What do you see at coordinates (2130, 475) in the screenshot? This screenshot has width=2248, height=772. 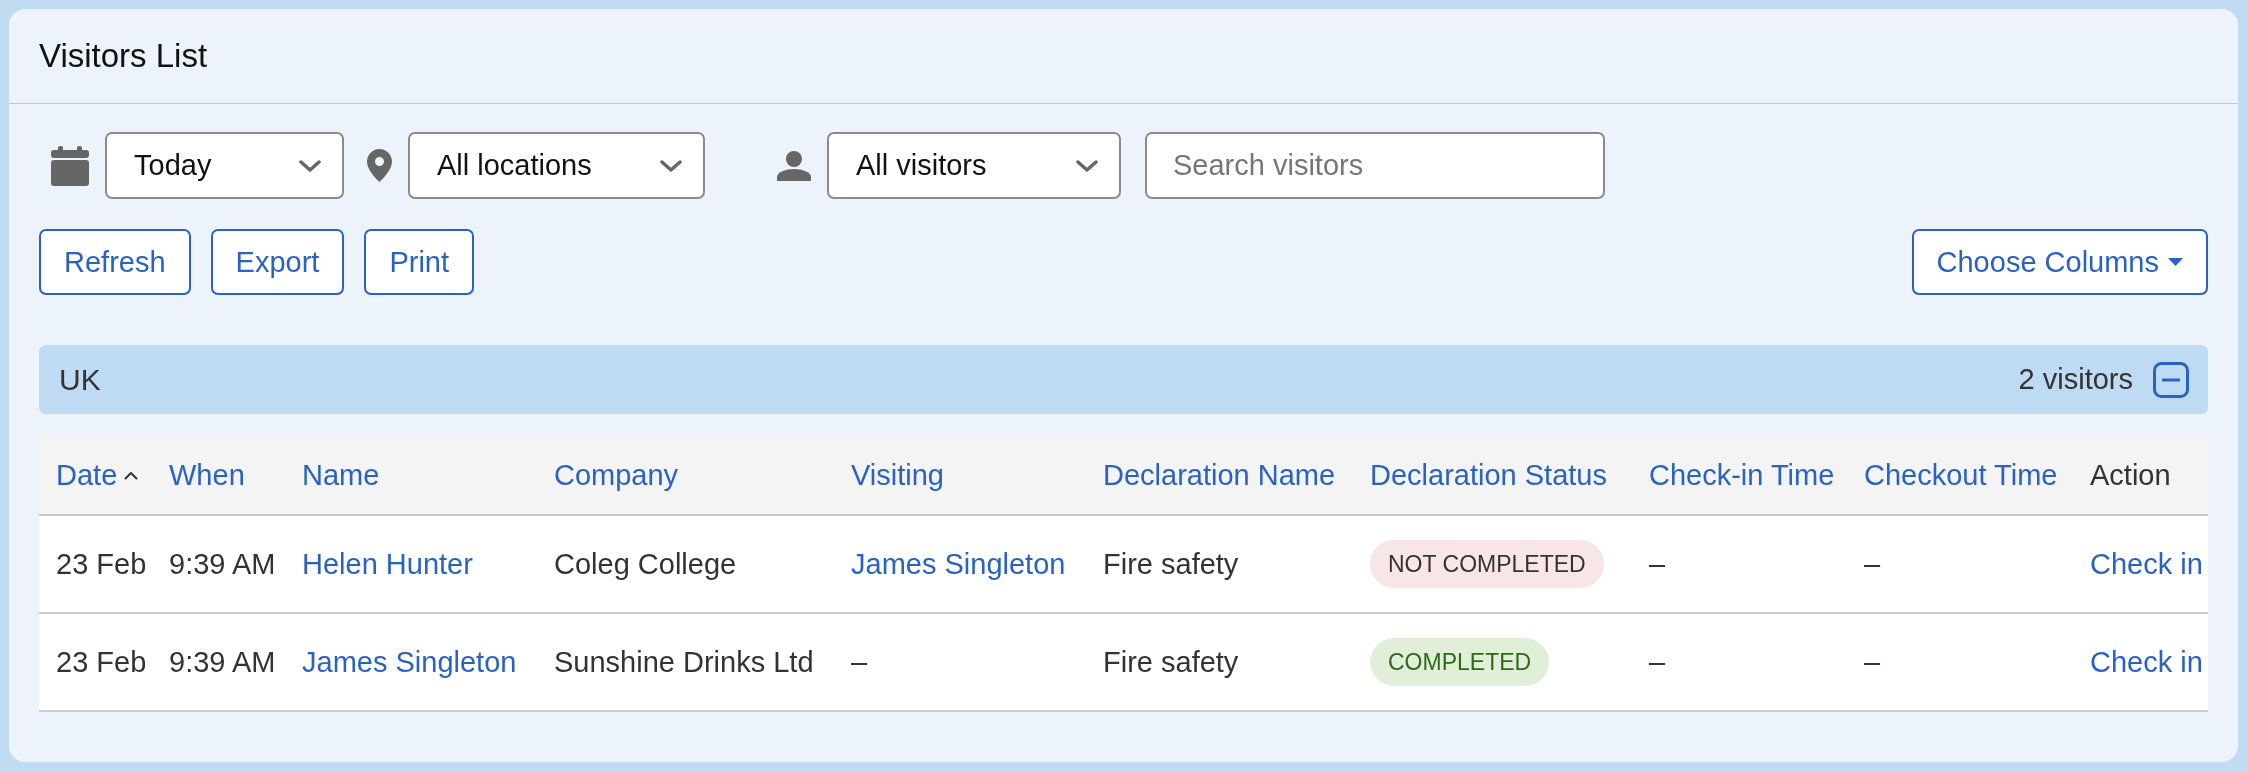 I see `column-header: Action` at bounding box center [2130, 475].